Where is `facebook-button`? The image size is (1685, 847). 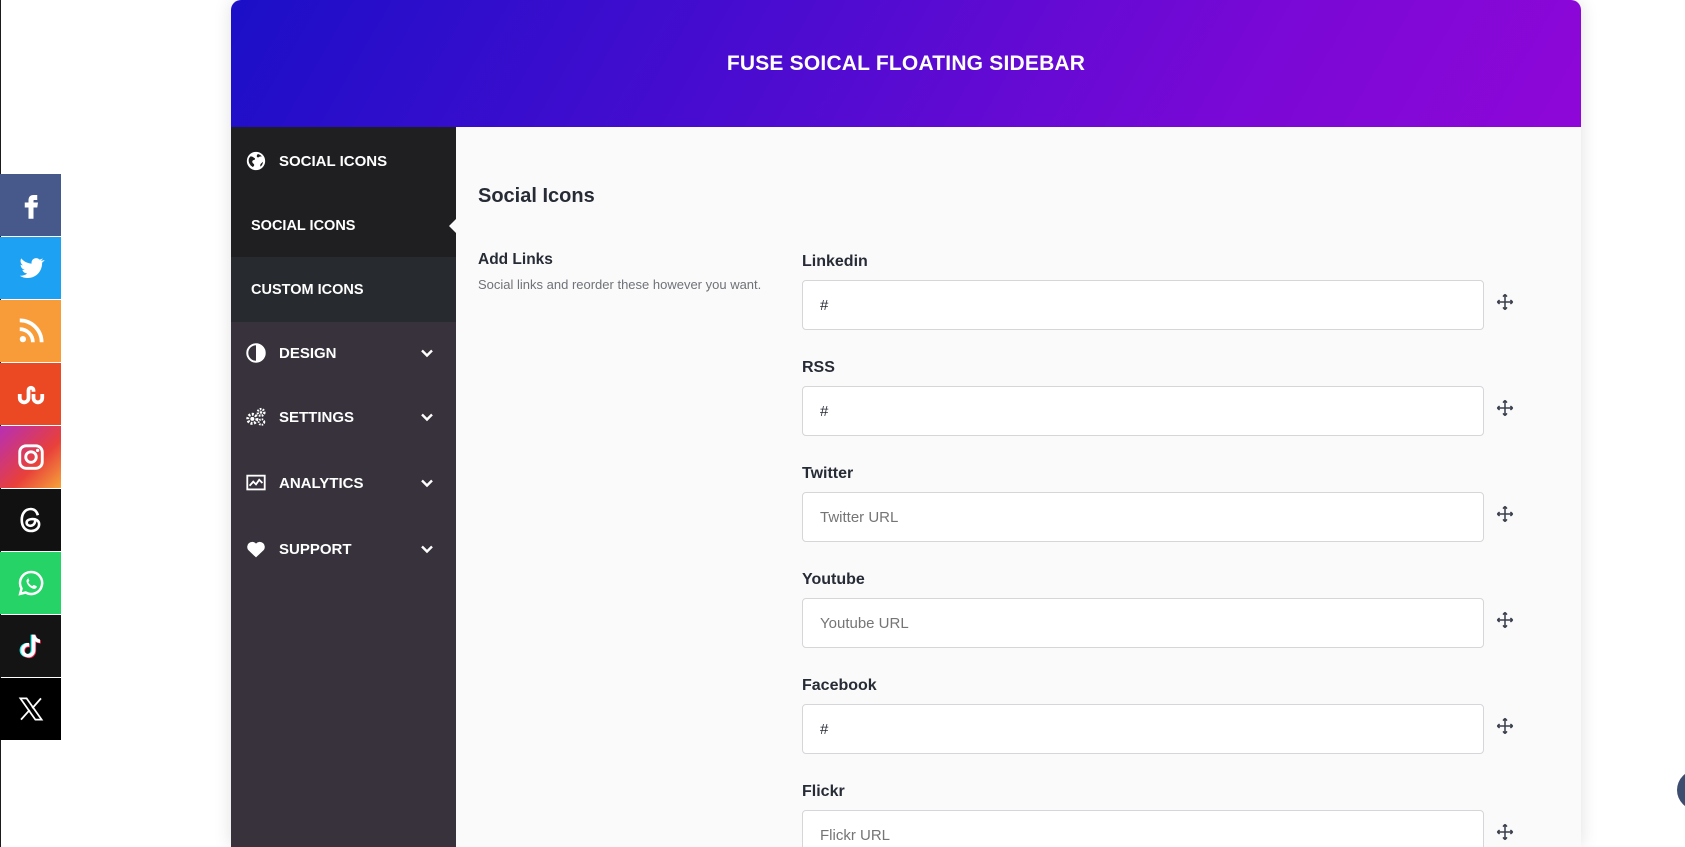 facebook-button is located at coordinates (30, 205).